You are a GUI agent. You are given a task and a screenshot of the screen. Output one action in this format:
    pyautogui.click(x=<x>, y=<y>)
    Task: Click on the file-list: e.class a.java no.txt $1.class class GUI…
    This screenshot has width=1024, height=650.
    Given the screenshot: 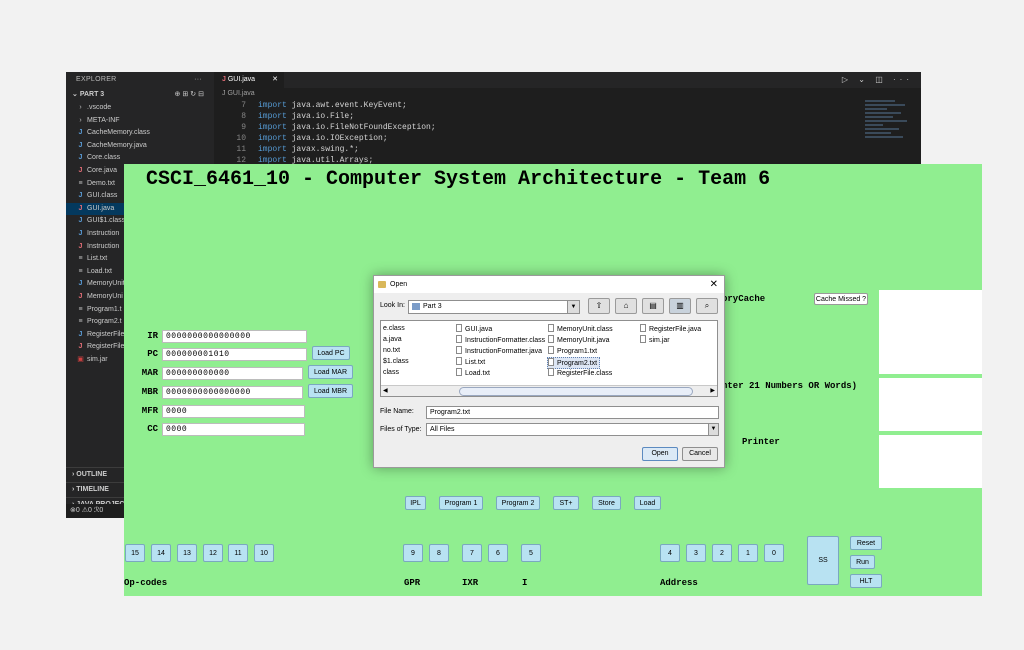 What is the action you would take?
    pyautogui.click(x=549, y=358)
    